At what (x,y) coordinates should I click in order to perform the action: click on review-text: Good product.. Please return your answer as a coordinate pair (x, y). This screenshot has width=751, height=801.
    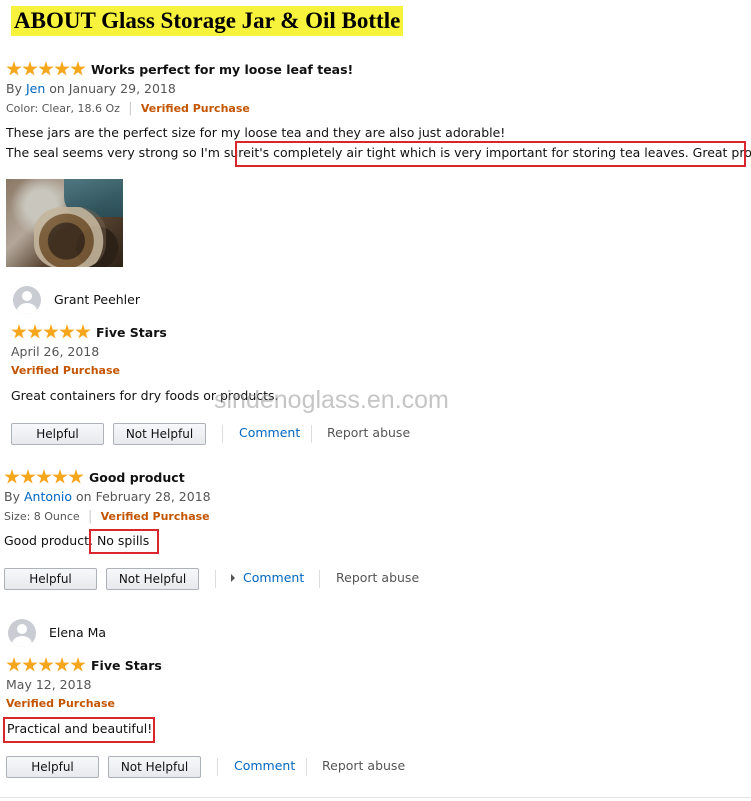
    Looking at the image, I should click on (48, 540).